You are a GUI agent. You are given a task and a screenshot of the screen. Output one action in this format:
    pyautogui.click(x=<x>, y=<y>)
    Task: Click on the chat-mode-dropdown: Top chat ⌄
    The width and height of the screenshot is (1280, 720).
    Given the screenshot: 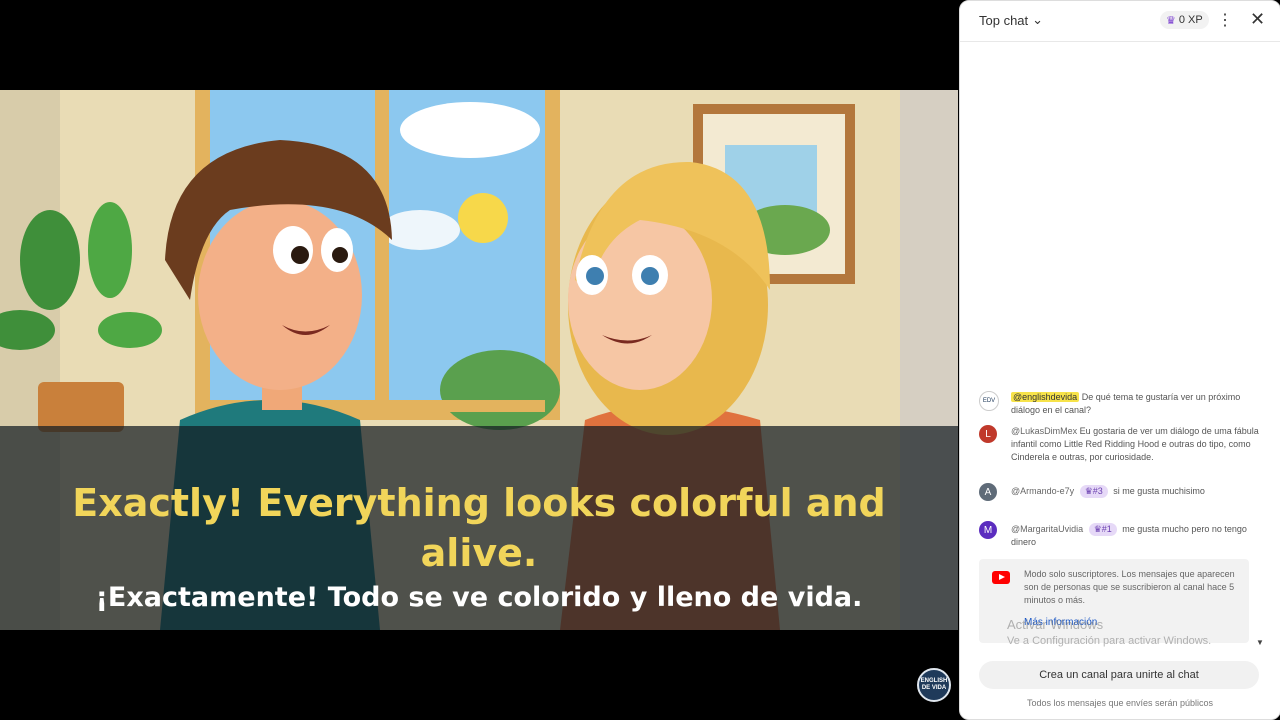 What is the action you would take?
    pyautogui.click(x=1011, y=20)
    